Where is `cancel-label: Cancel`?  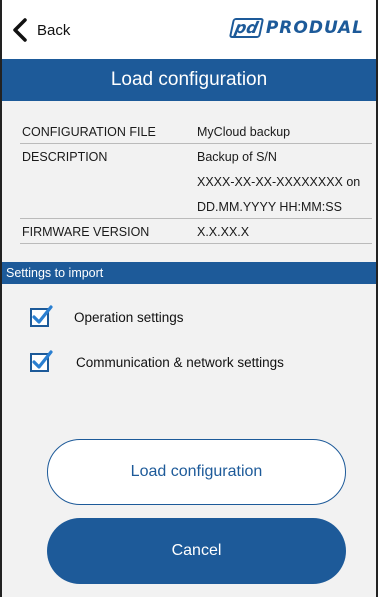 cancel-label: Cancel is located at coordinates (196, 550).